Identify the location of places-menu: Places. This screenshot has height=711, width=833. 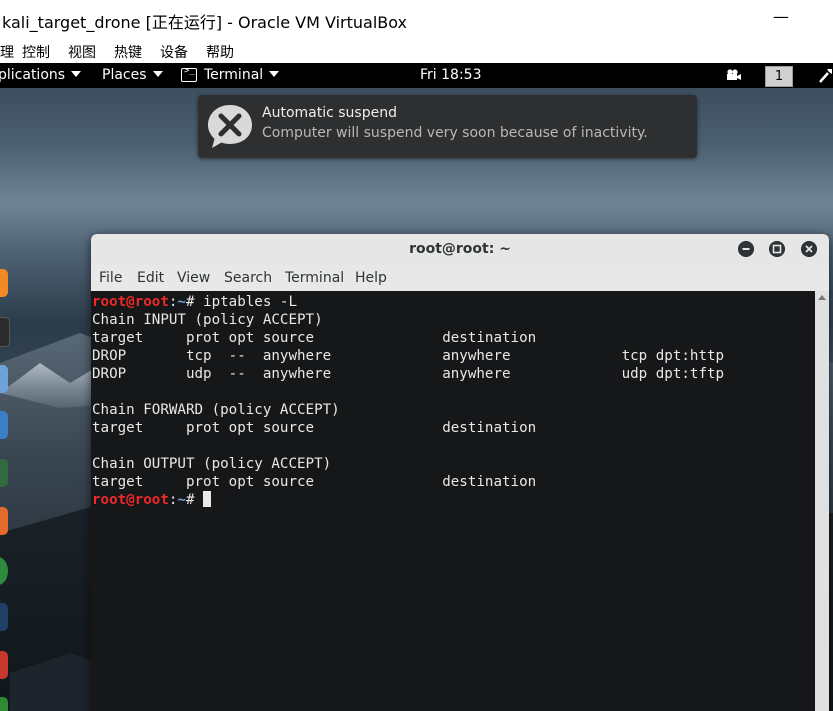
(132, 75).